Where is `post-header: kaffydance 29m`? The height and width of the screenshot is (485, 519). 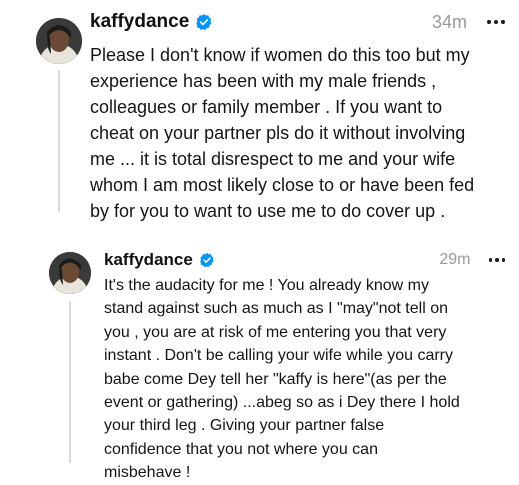
post-header: kaffydance 29m is located at coordinates (304, 260).